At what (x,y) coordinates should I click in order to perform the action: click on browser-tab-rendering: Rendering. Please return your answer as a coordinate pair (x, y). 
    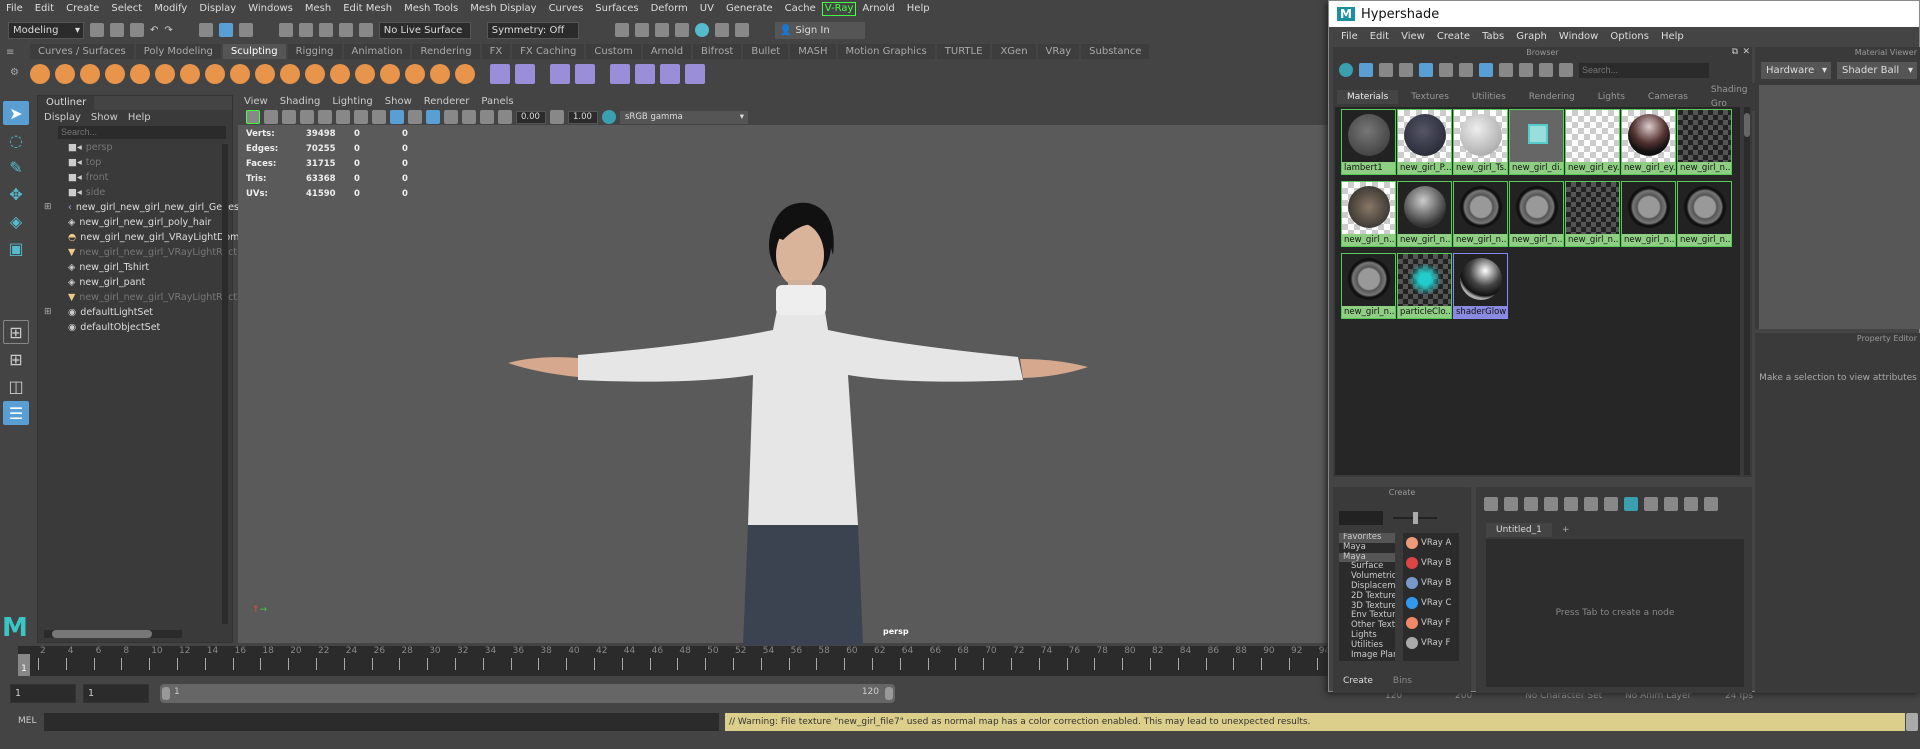
    Looking at the image, I should click on (1551, 97).